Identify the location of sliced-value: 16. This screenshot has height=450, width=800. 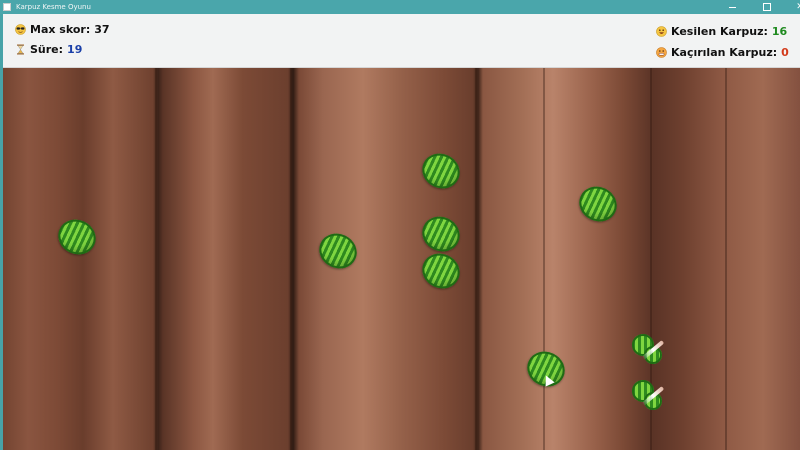
(779, 31).